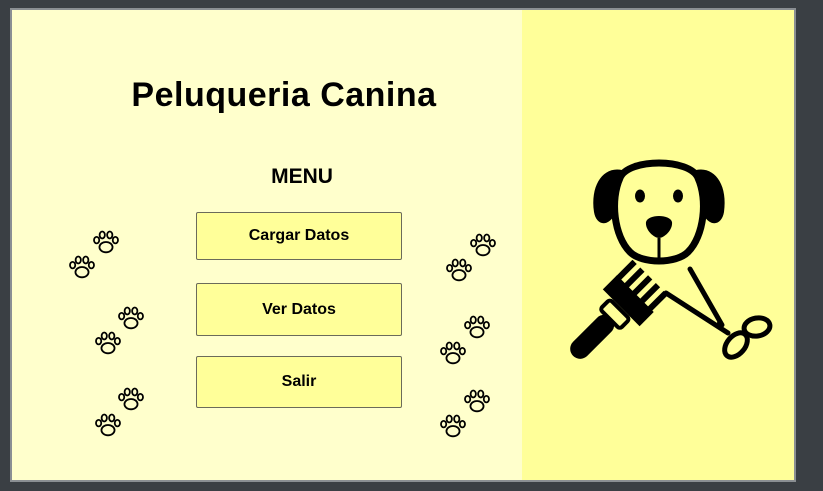  What do you see at coordinates (299, 382) in the screenshot?
I see `exit-button: Salir` at bounding box center [299, 382].